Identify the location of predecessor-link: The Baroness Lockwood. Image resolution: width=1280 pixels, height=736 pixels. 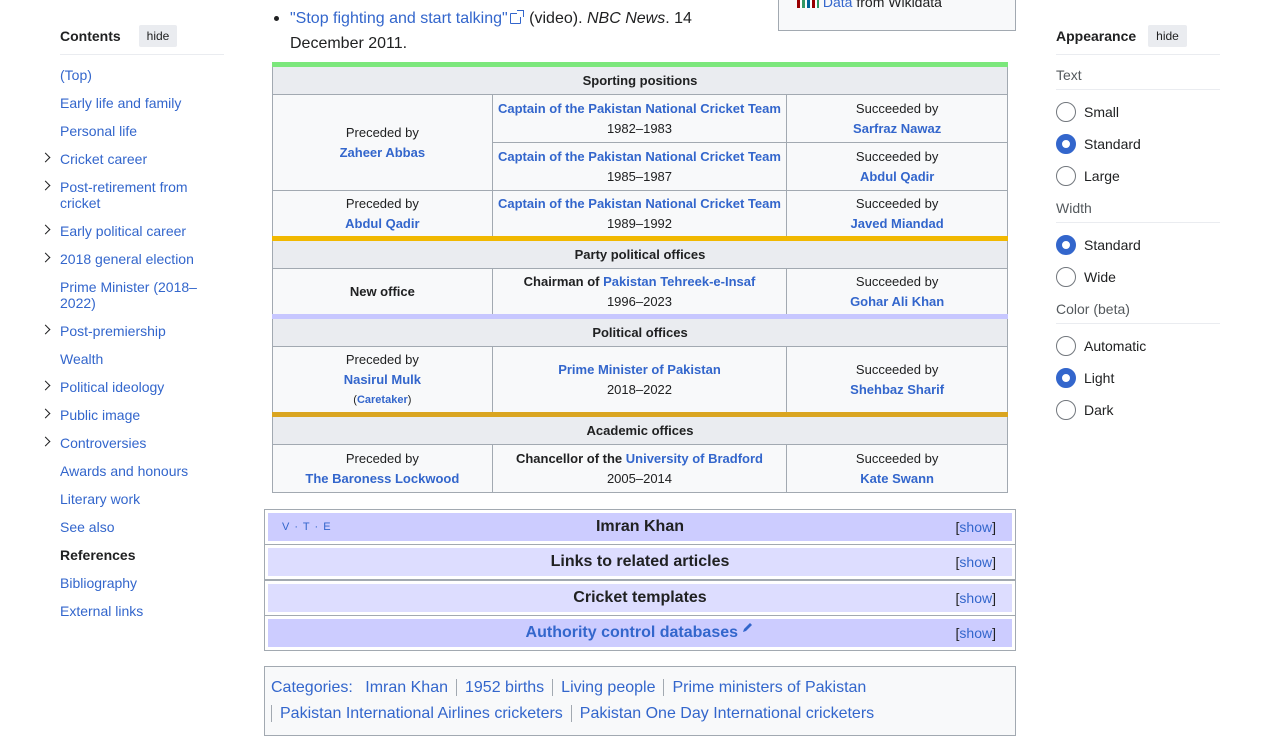
(382, 478).